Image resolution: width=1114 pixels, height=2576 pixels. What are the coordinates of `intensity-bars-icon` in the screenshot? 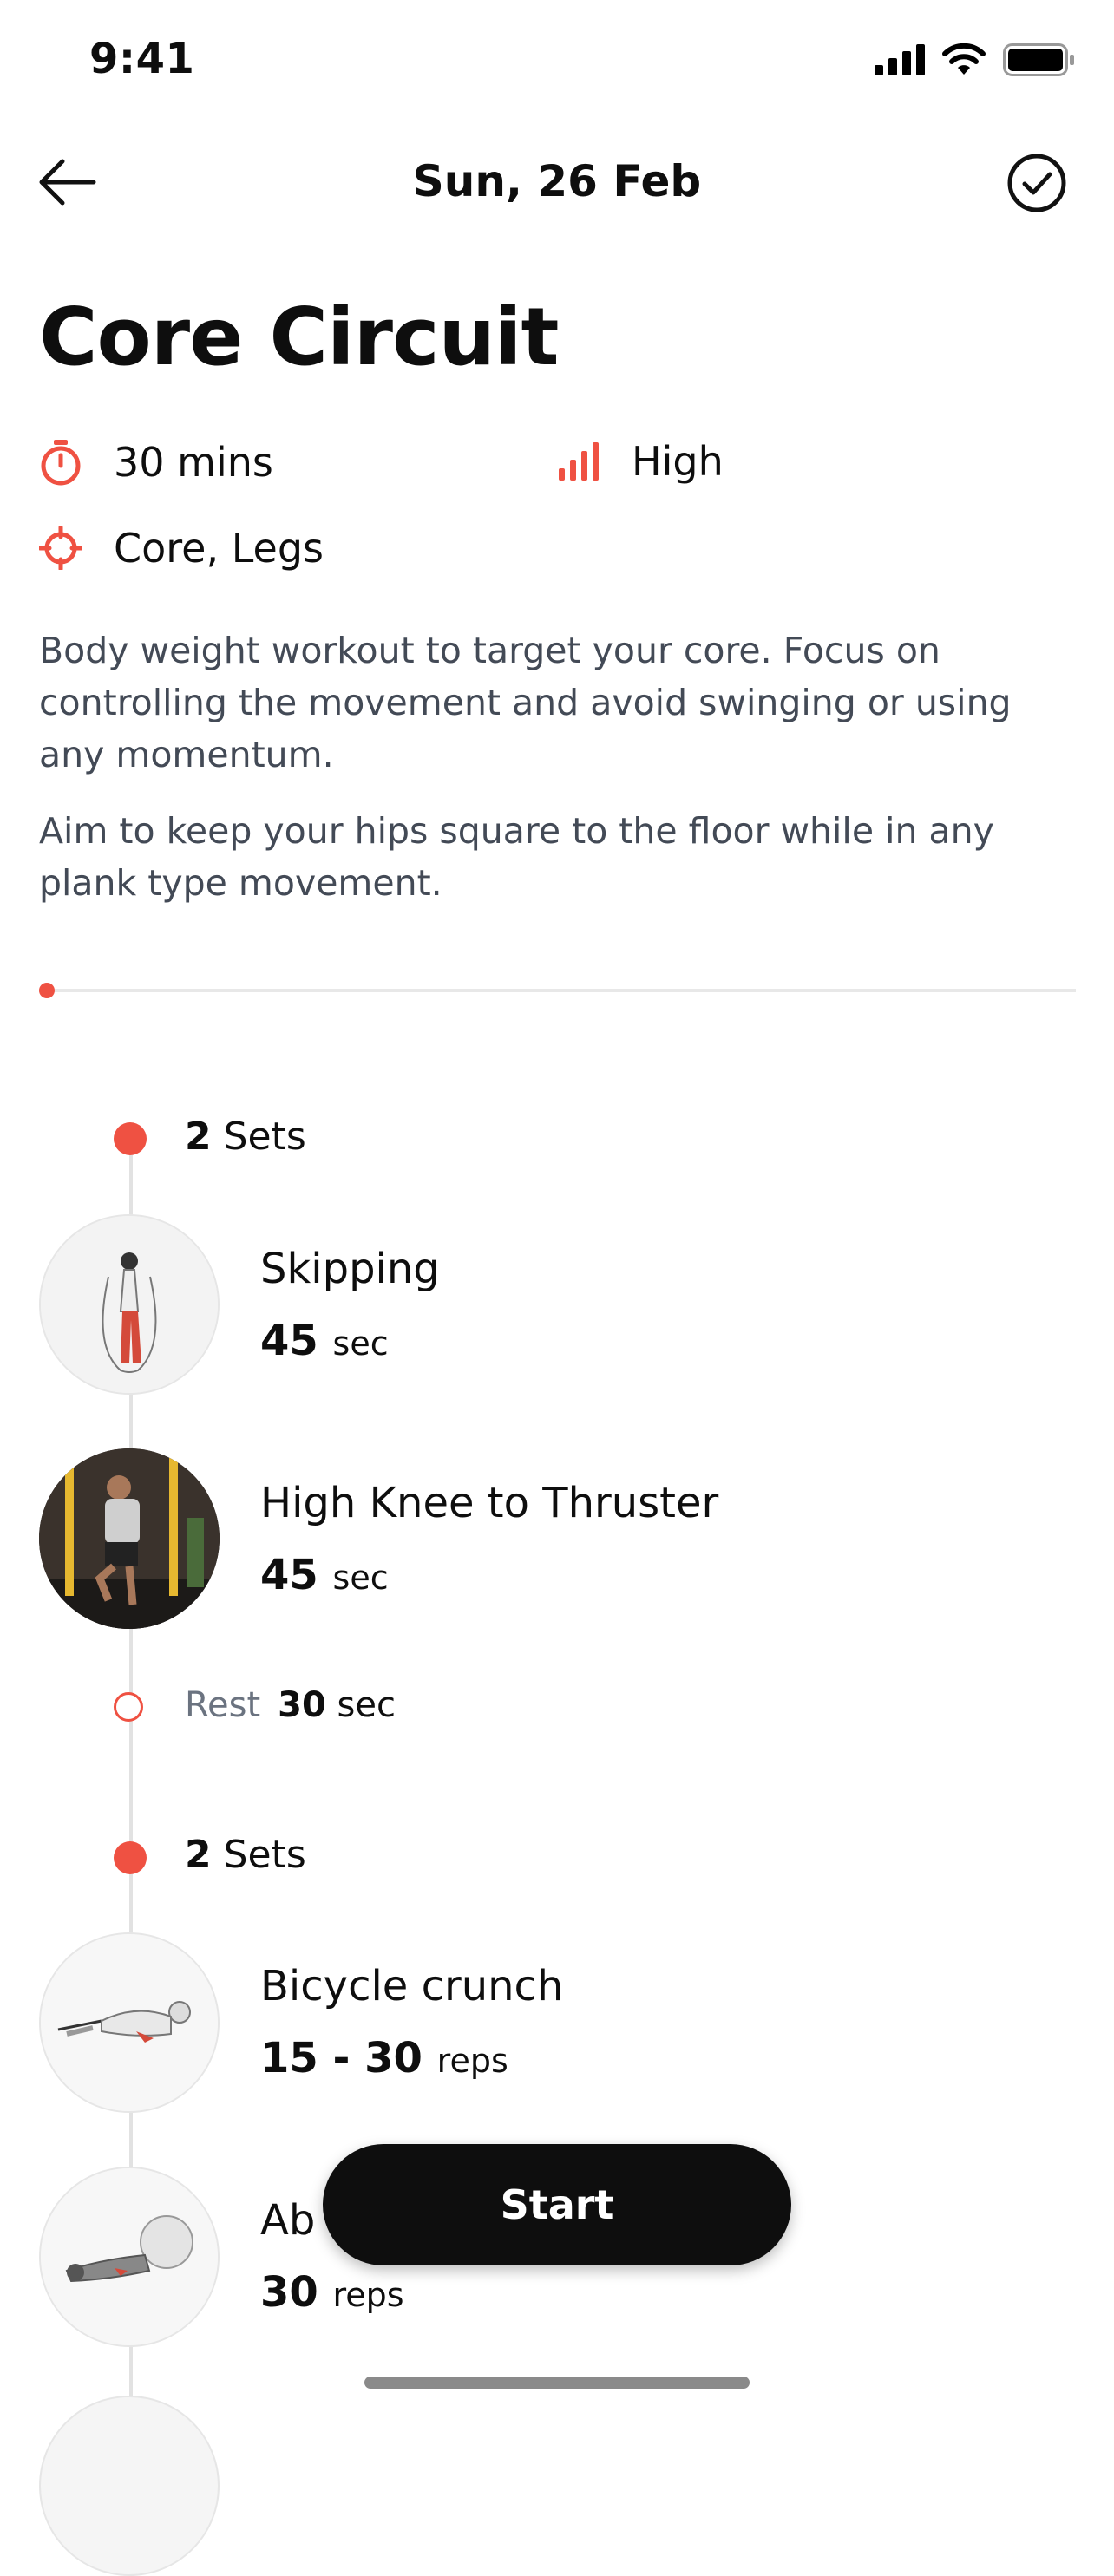 It's located at (579, 461).